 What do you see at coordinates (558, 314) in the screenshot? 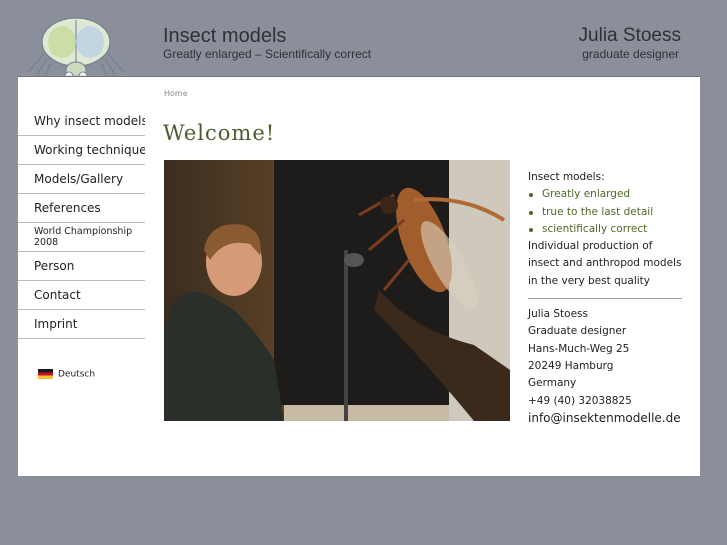
I see `contact-name: Julia Stoess` at bounding box center [558, 314].